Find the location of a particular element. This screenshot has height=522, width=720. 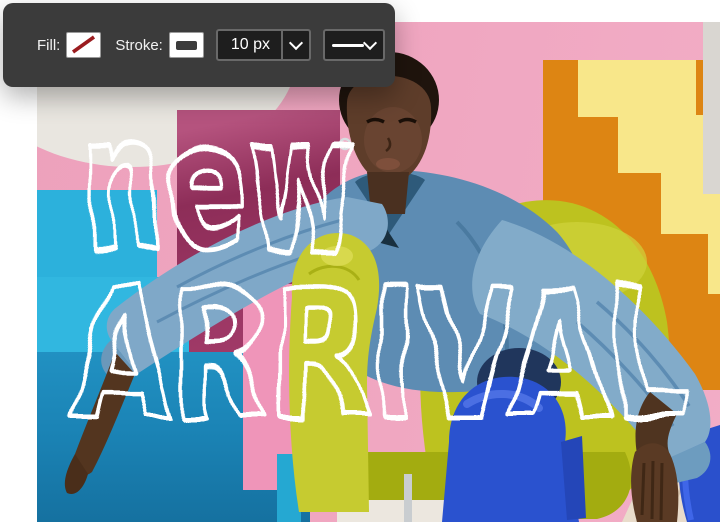

stroke-label: Stroke: is located at coordinates (139, 45).